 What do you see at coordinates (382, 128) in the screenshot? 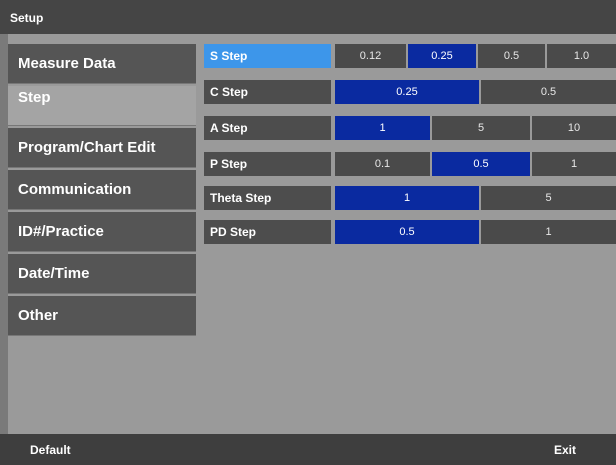
I see `a-step-option-1: 1` at bounding box center [382, 128].